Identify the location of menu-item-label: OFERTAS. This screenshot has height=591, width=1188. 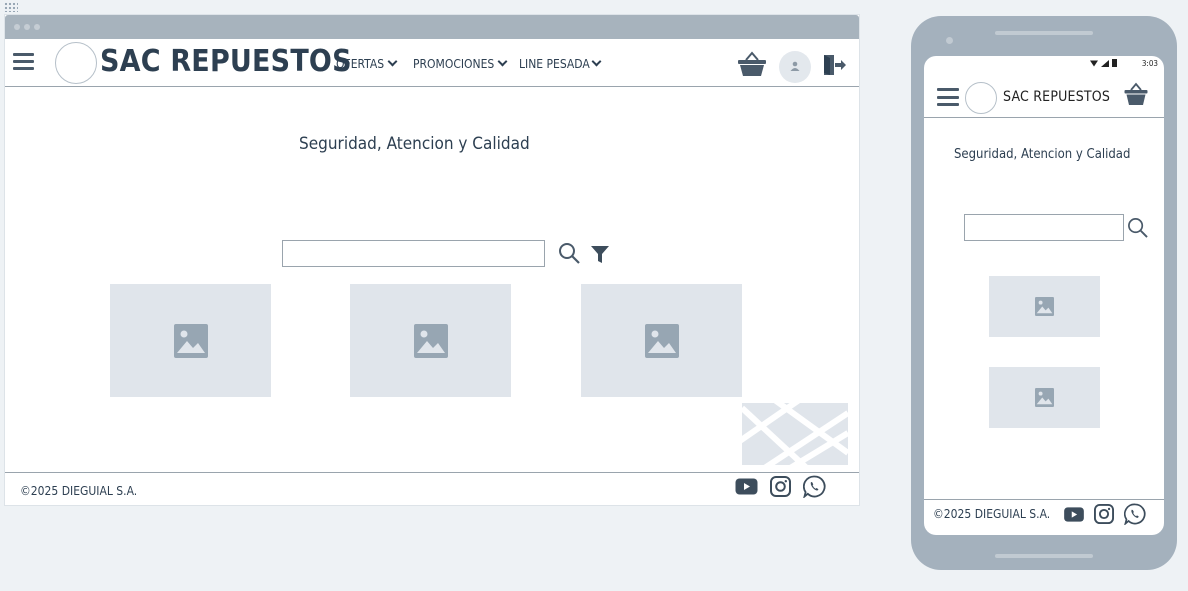
(360, 64).